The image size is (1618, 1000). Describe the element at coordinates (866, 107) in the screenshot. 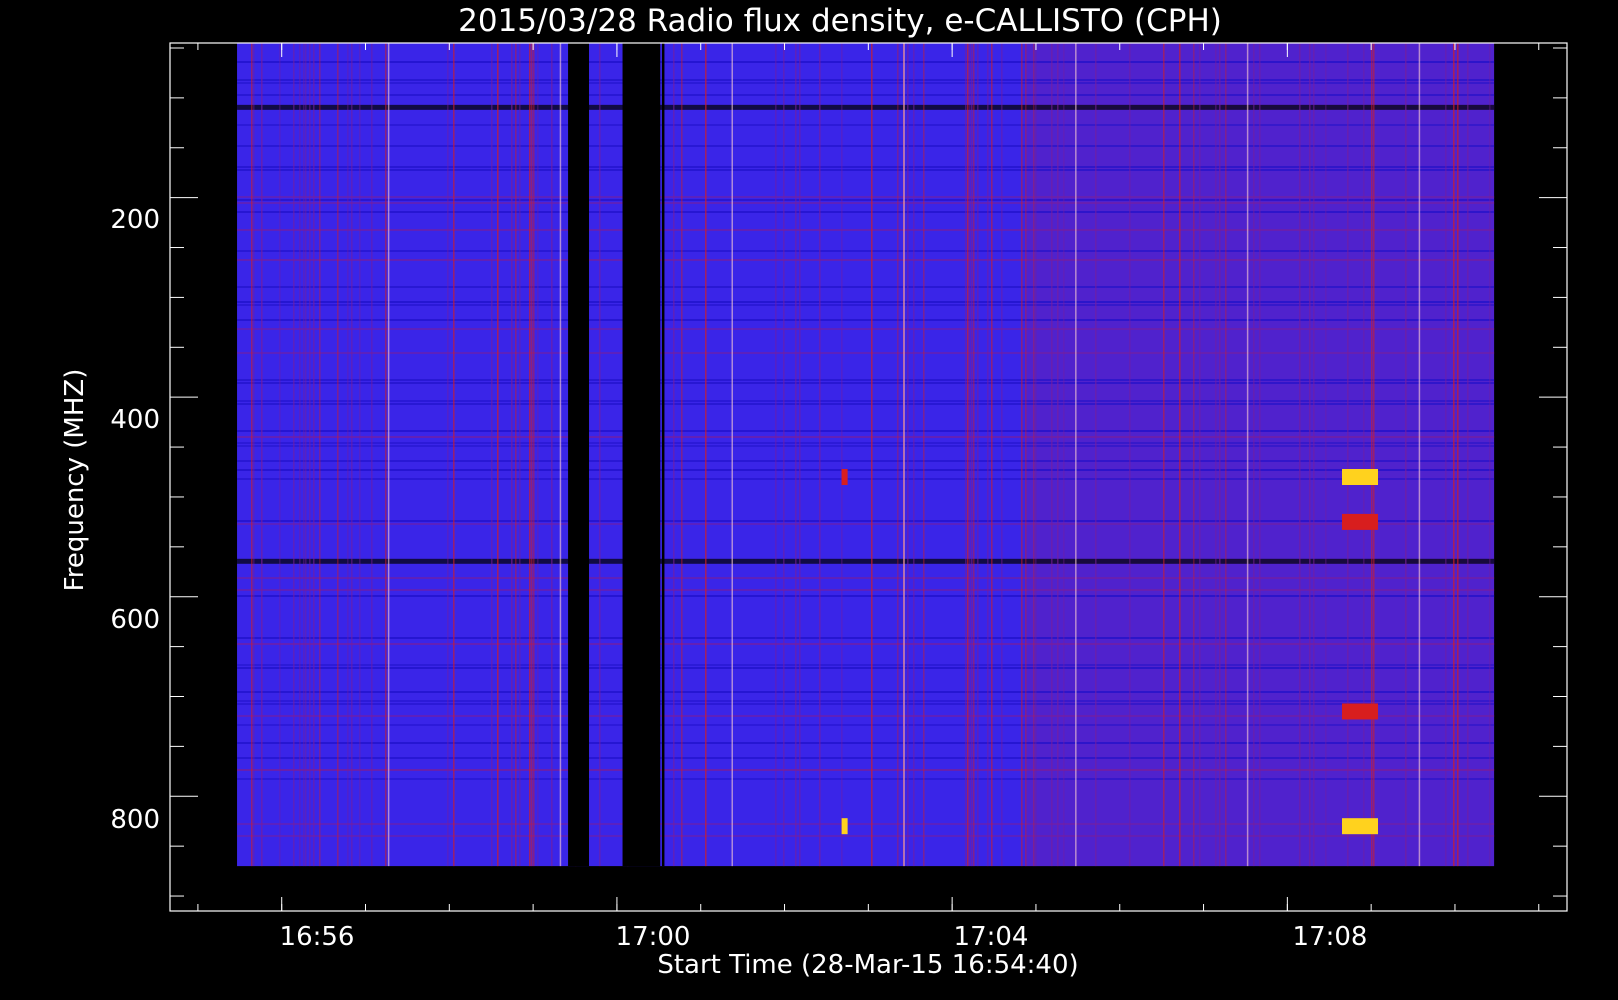

I see `heatmap-dark-band` at that location.